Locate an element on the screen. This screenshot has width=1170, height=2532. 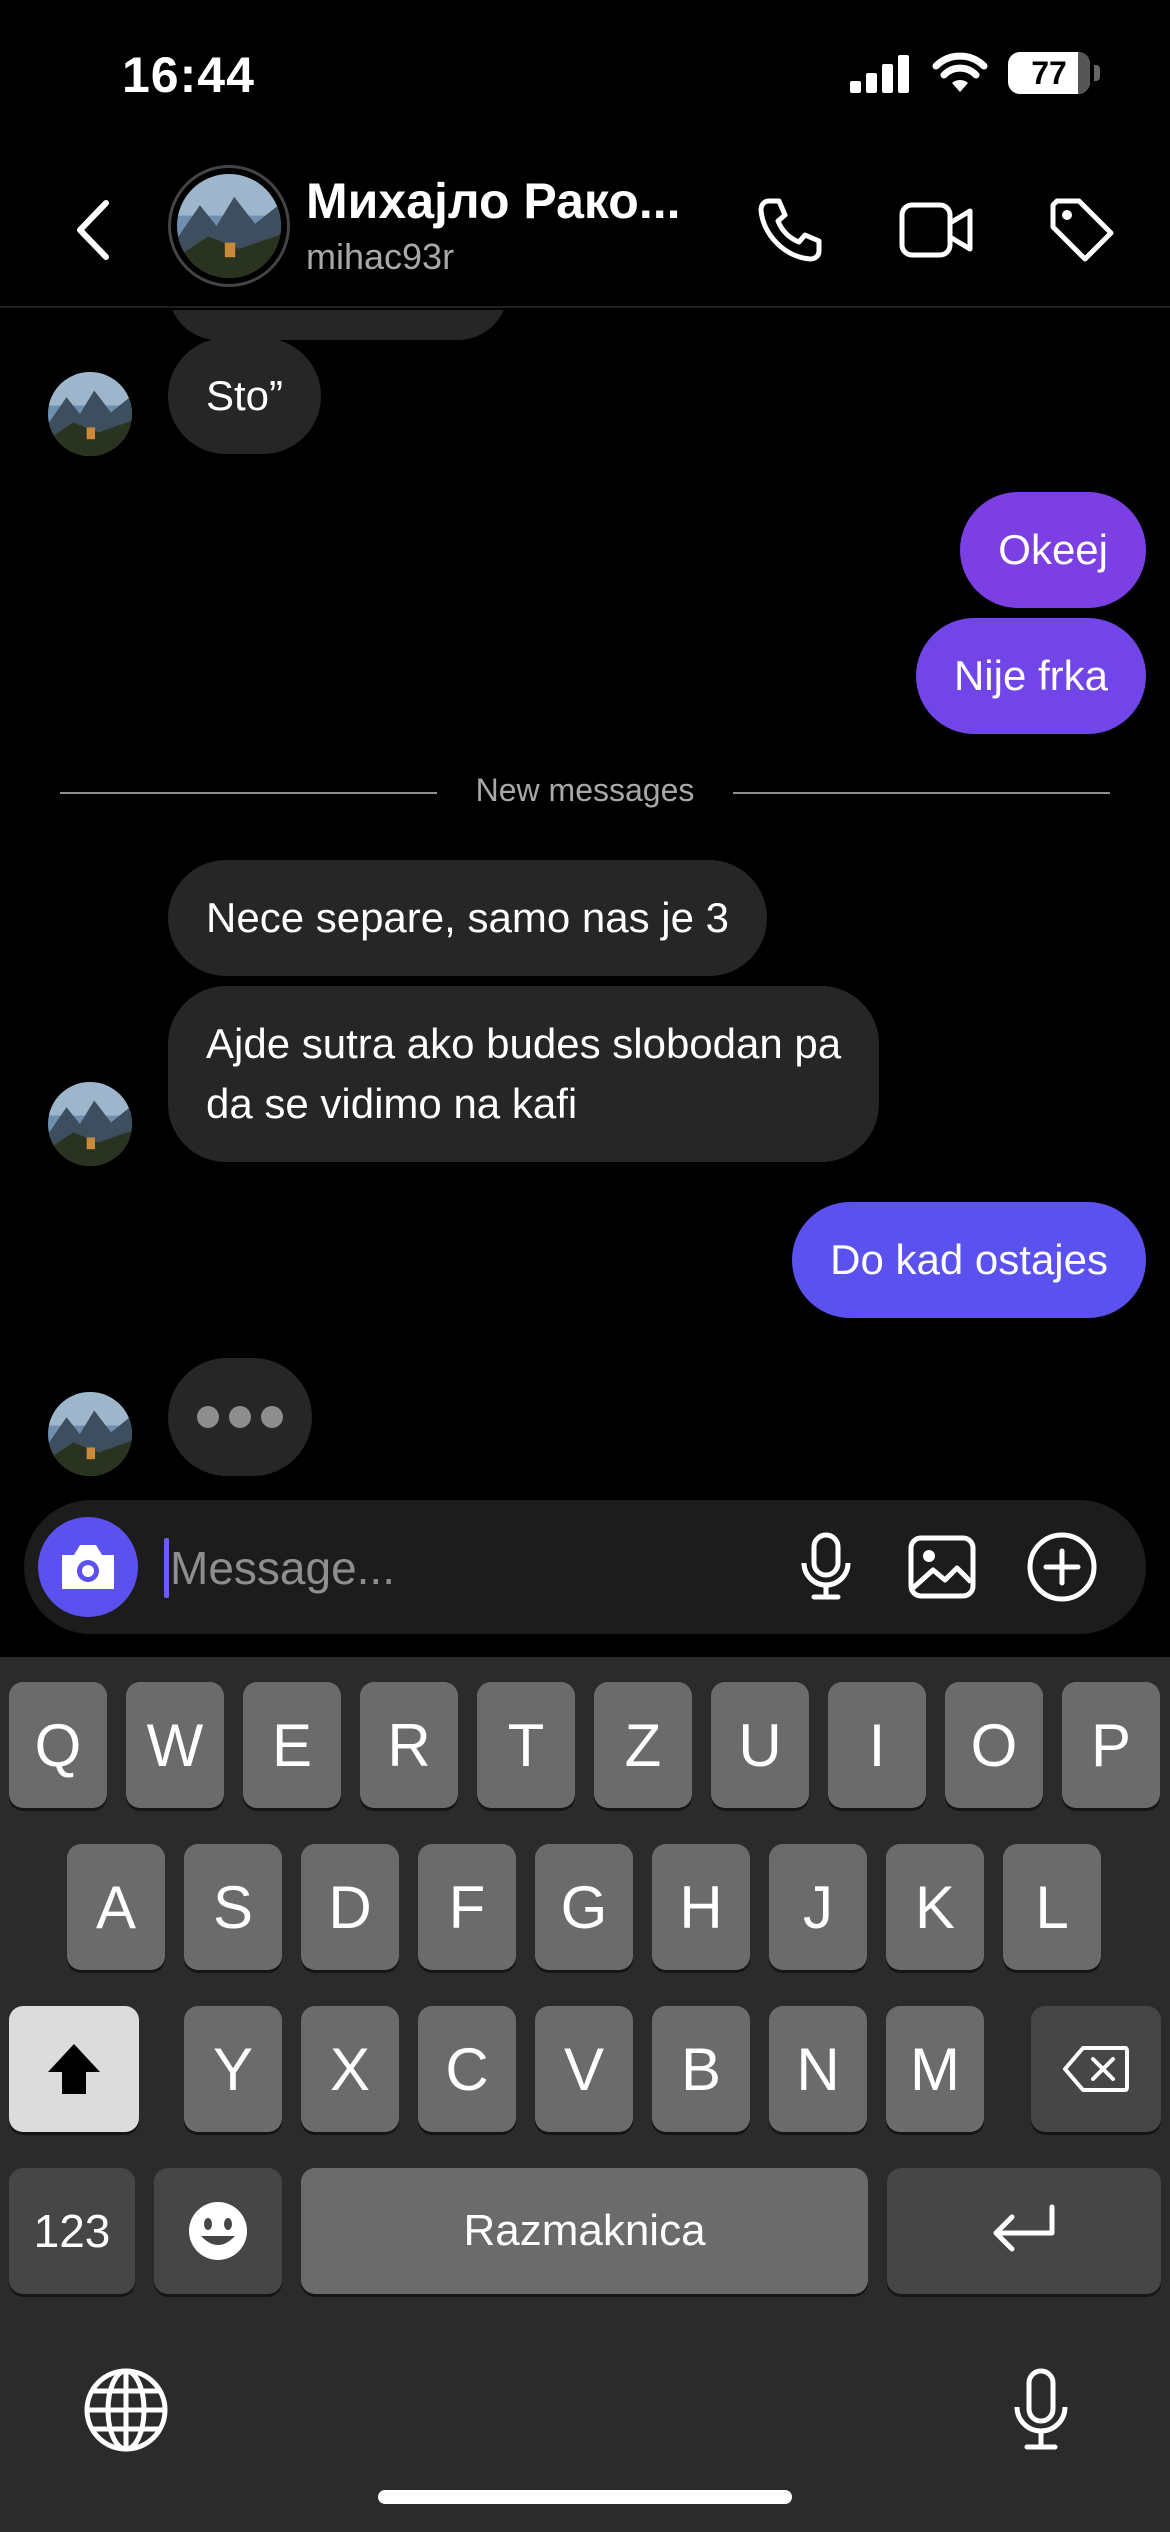
dictation-button is located at coordinates (1041, 2410).